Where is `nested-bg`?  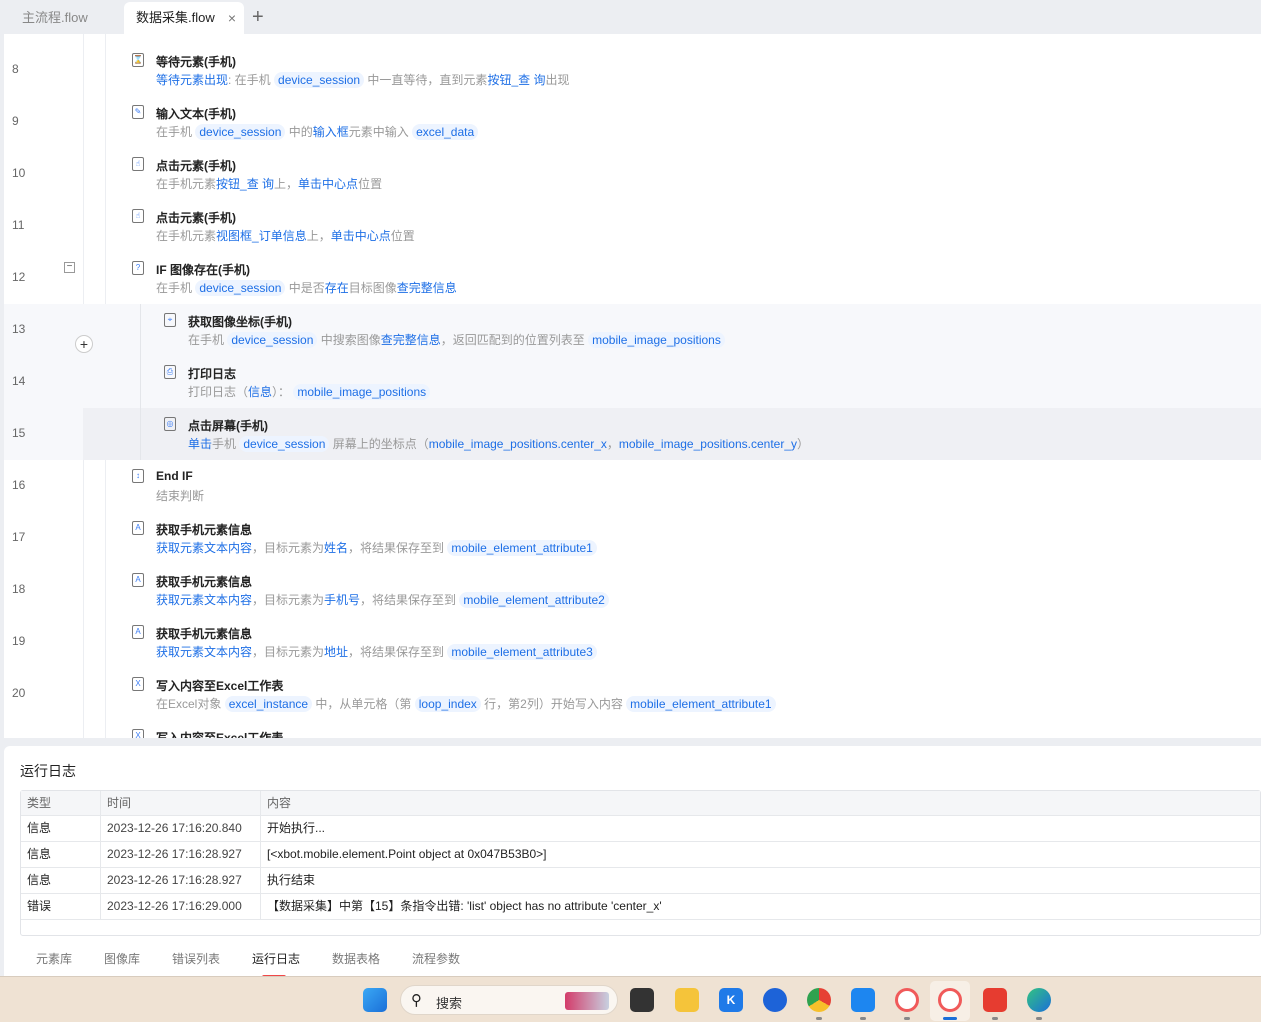 nested-bg is located at coordinates (672, 382).